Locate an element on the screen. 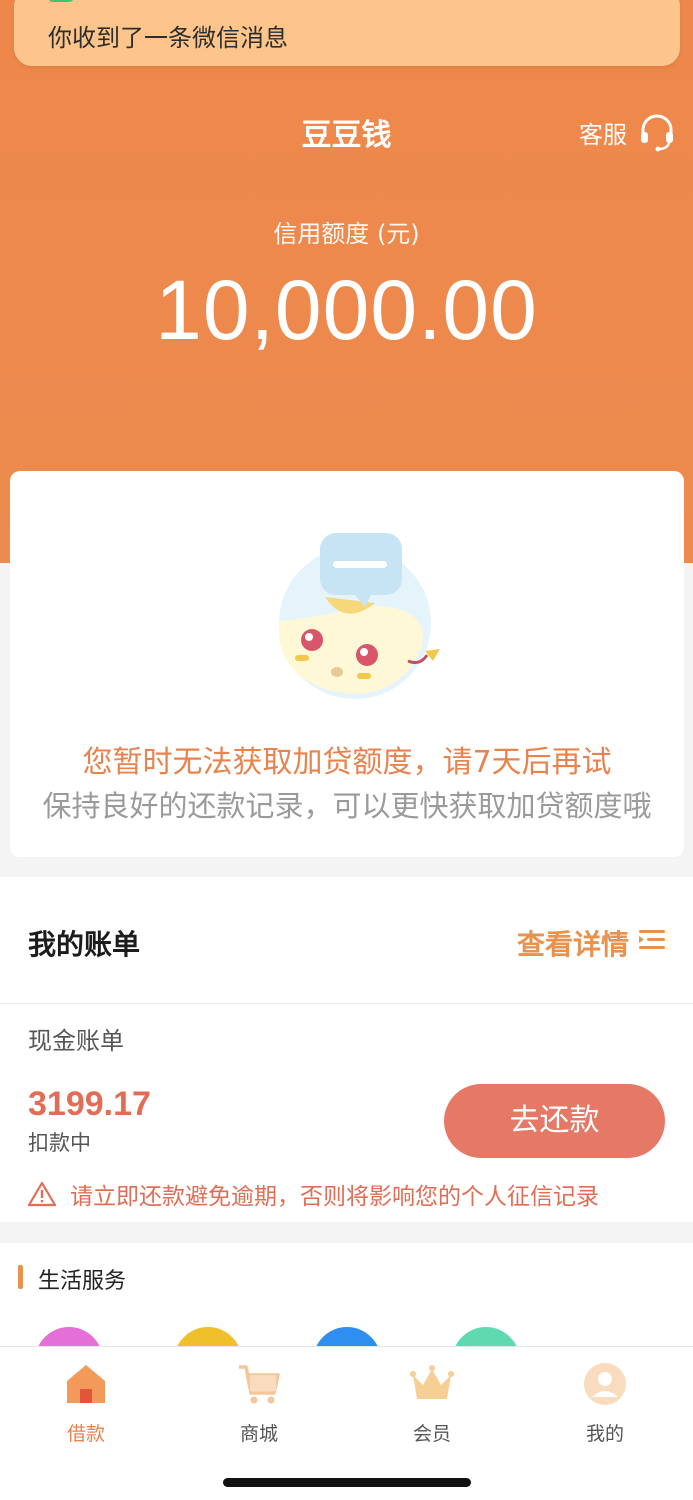 This screenshot has width=693, height=1500. cart-icon is located at coordinates (259, 1384).